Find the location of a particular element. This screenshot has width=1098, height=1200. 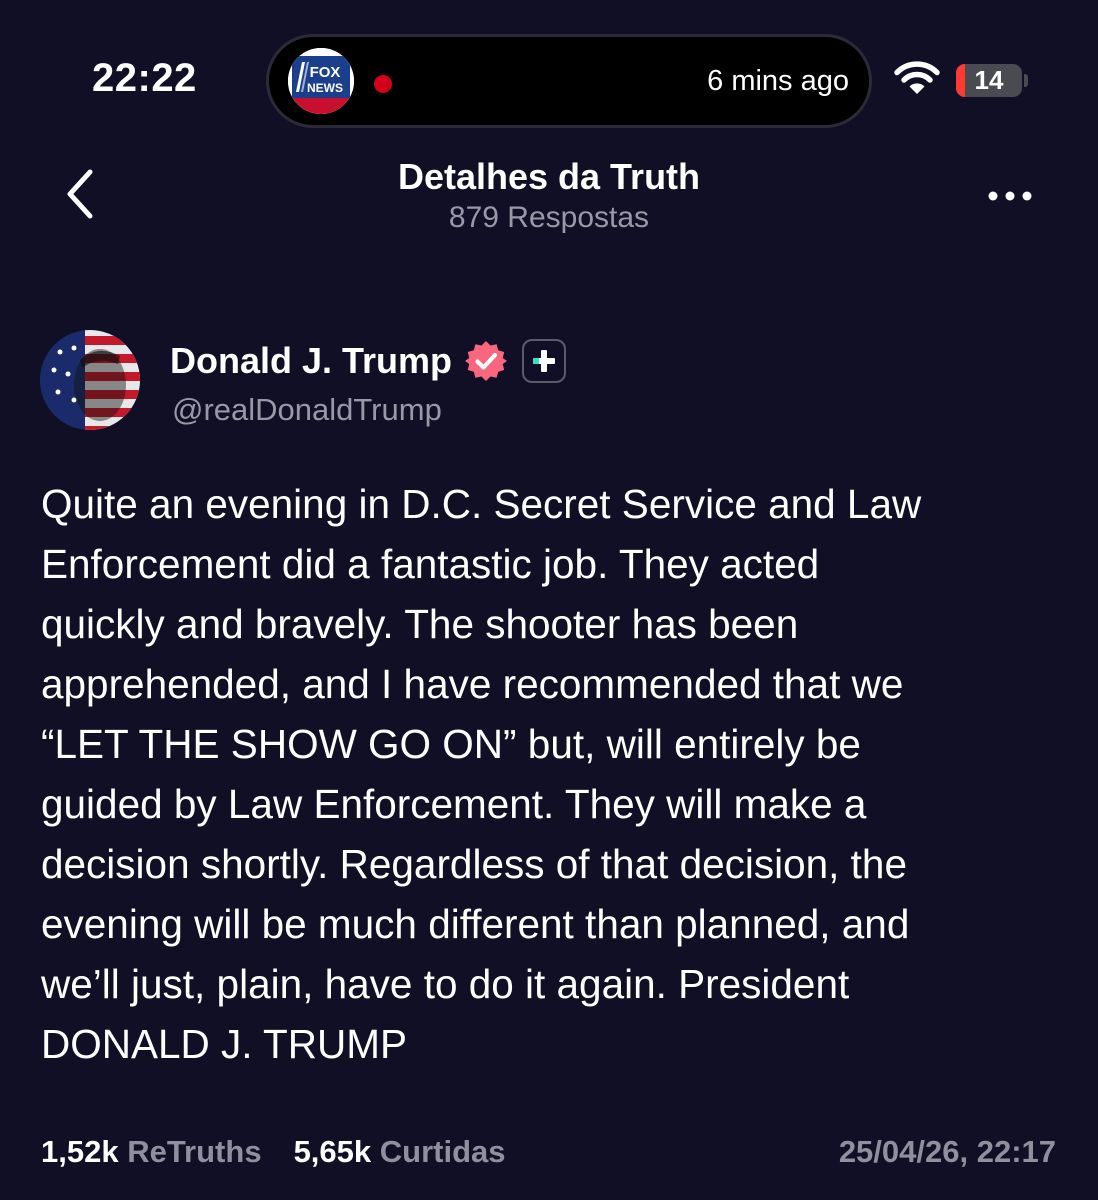

plus-badge-icon is located at coordinates (544, 361).